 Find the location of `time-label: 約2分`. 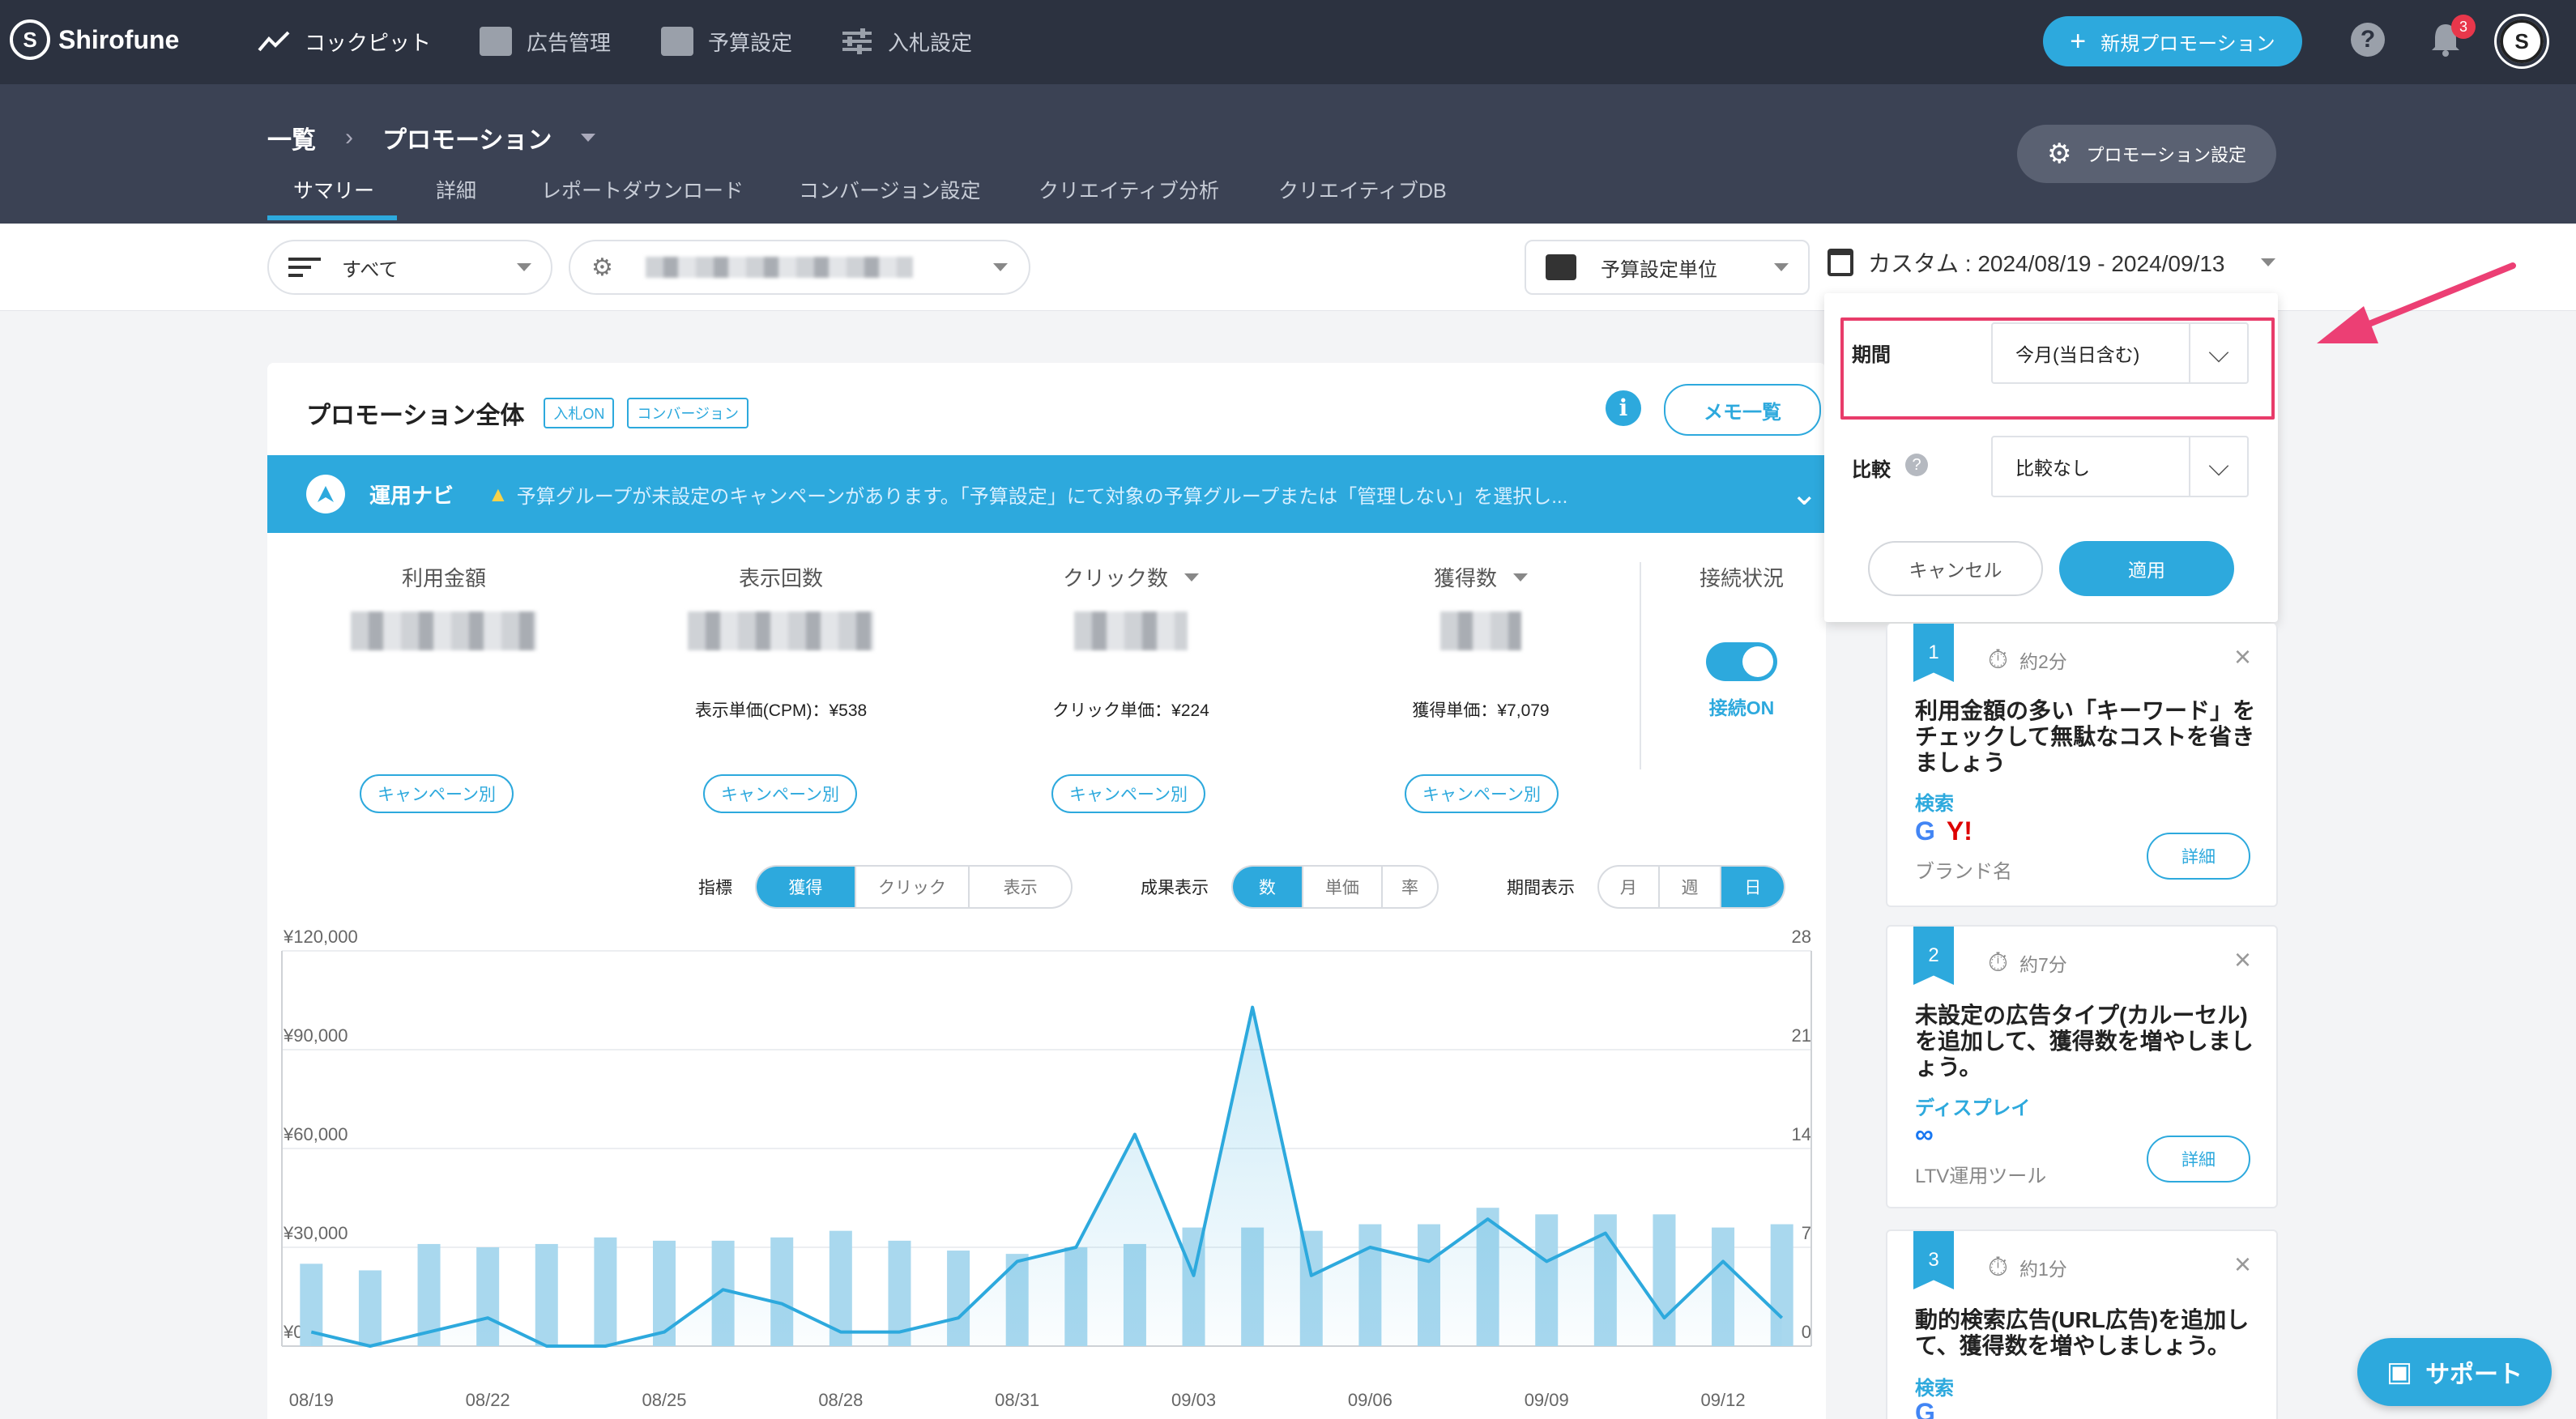

time-label: 約2分 is located at coordinates (2043, 661).